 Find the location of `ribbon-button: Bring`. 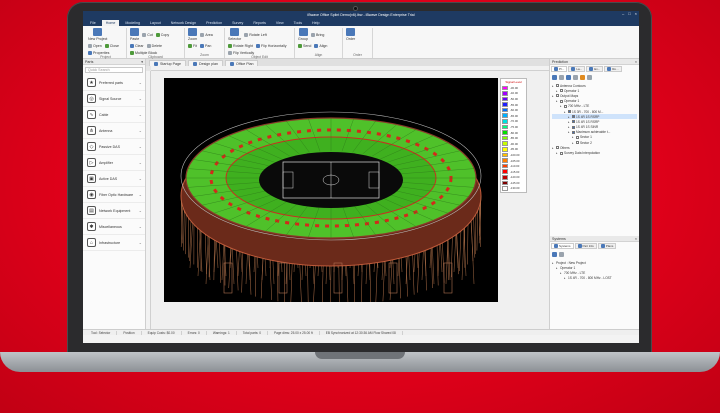

ribbon-button: Bring is located at coordinates (317, 34).